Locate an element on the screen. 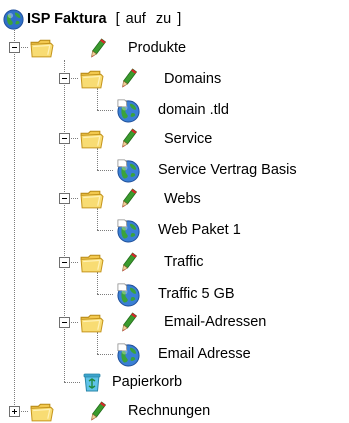 The image size is (349, 423). bracket-open: [ is located at coordinates (117, 19).